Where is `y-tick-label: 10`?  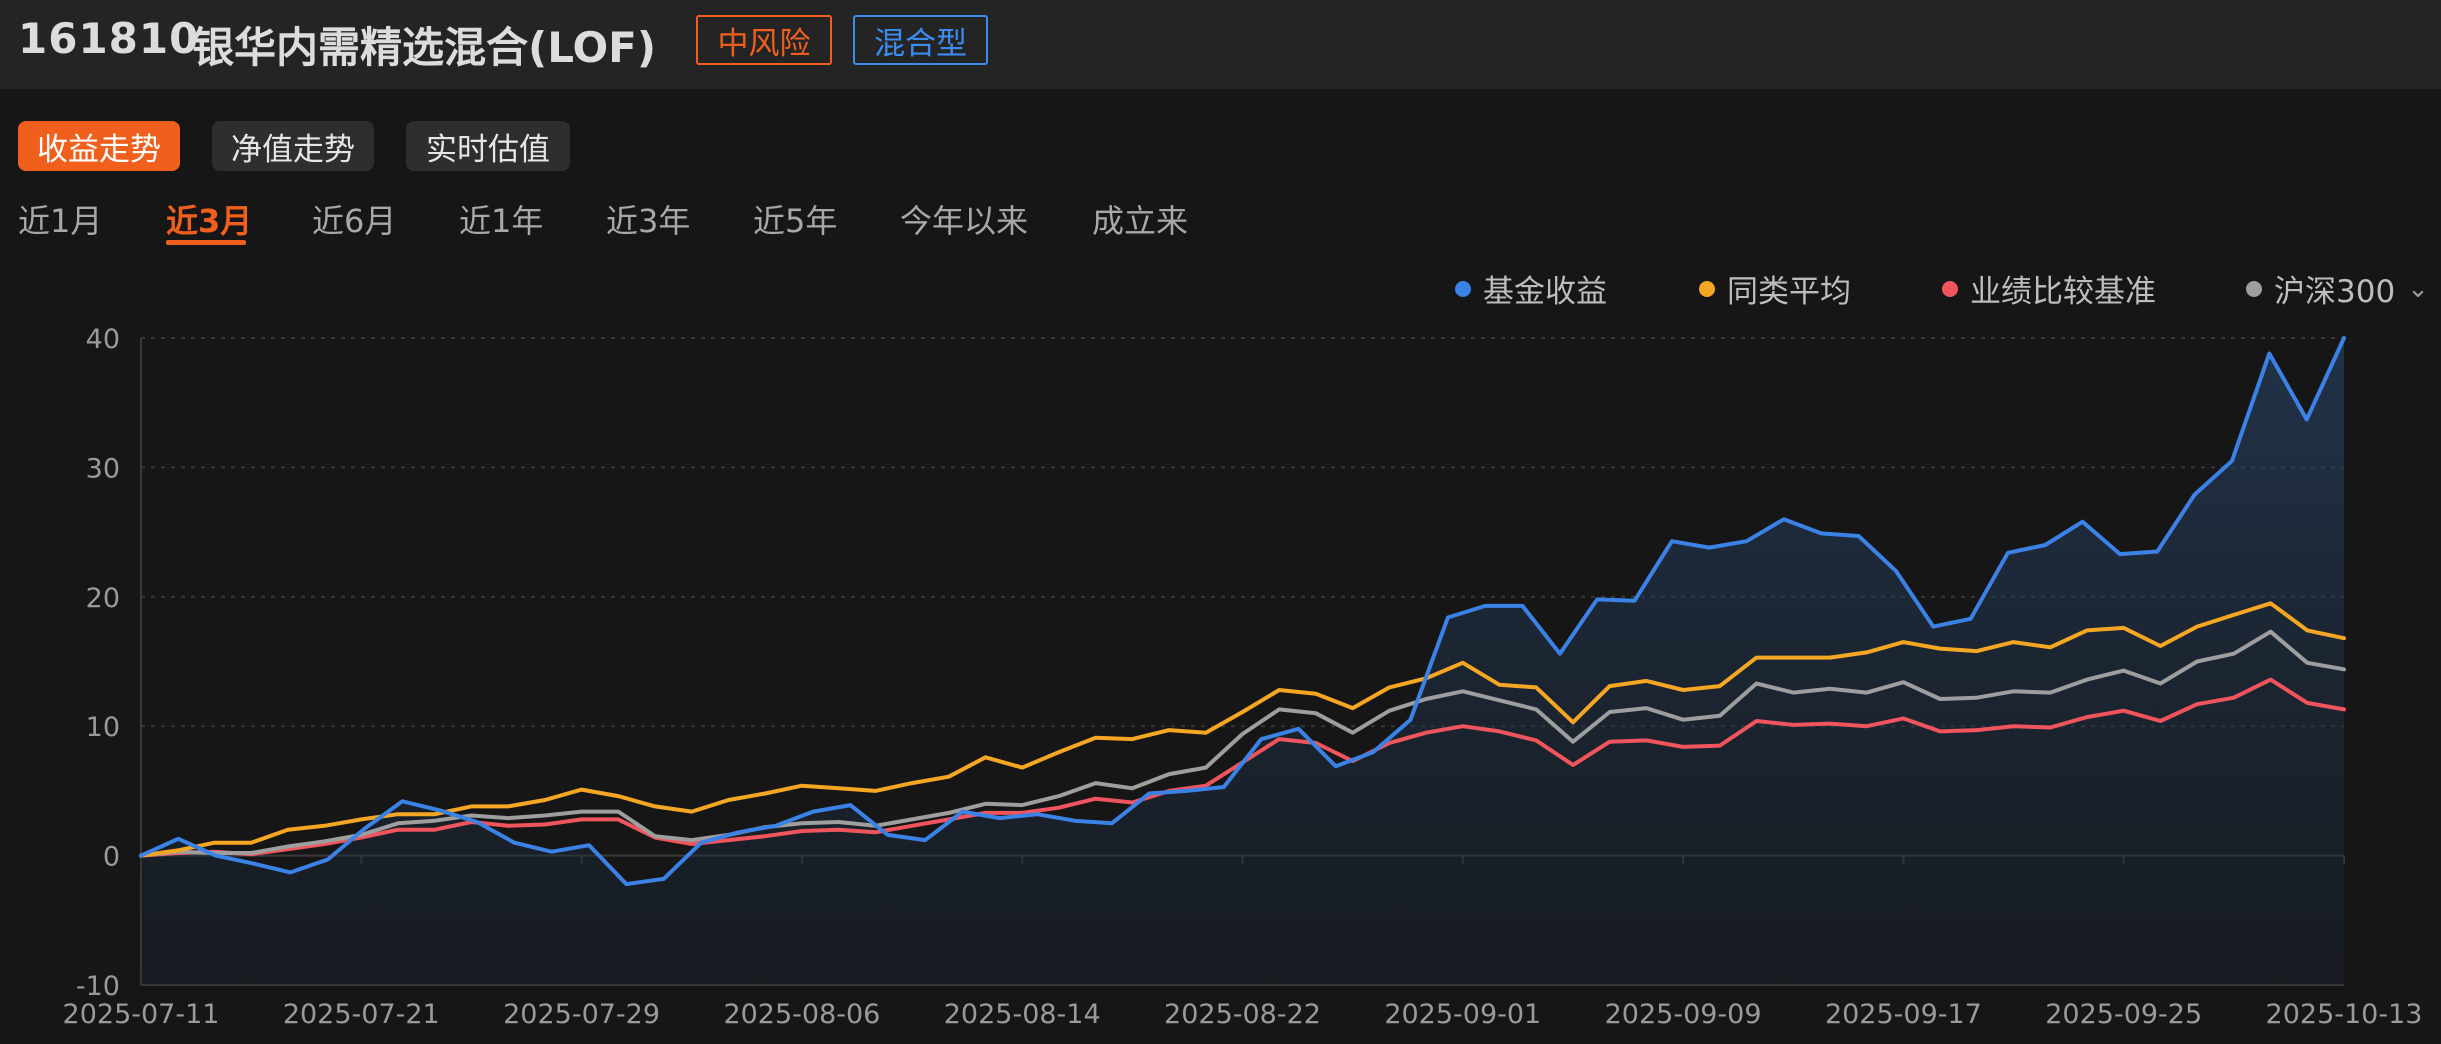
y-tick-label: 10 is located at coordinates (103, 727).